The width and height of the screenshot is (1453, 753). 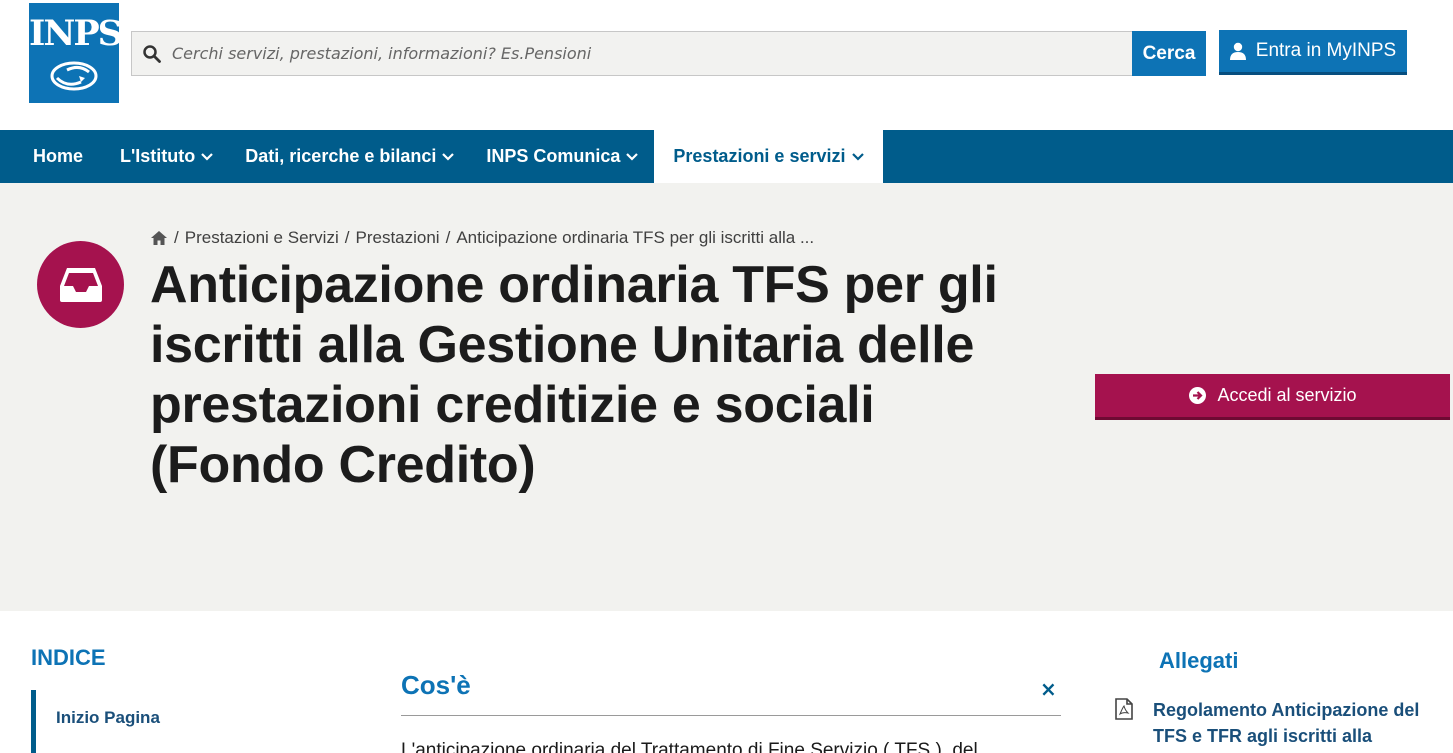 I want to click on inbox-icon, so click(x=80, y=284).